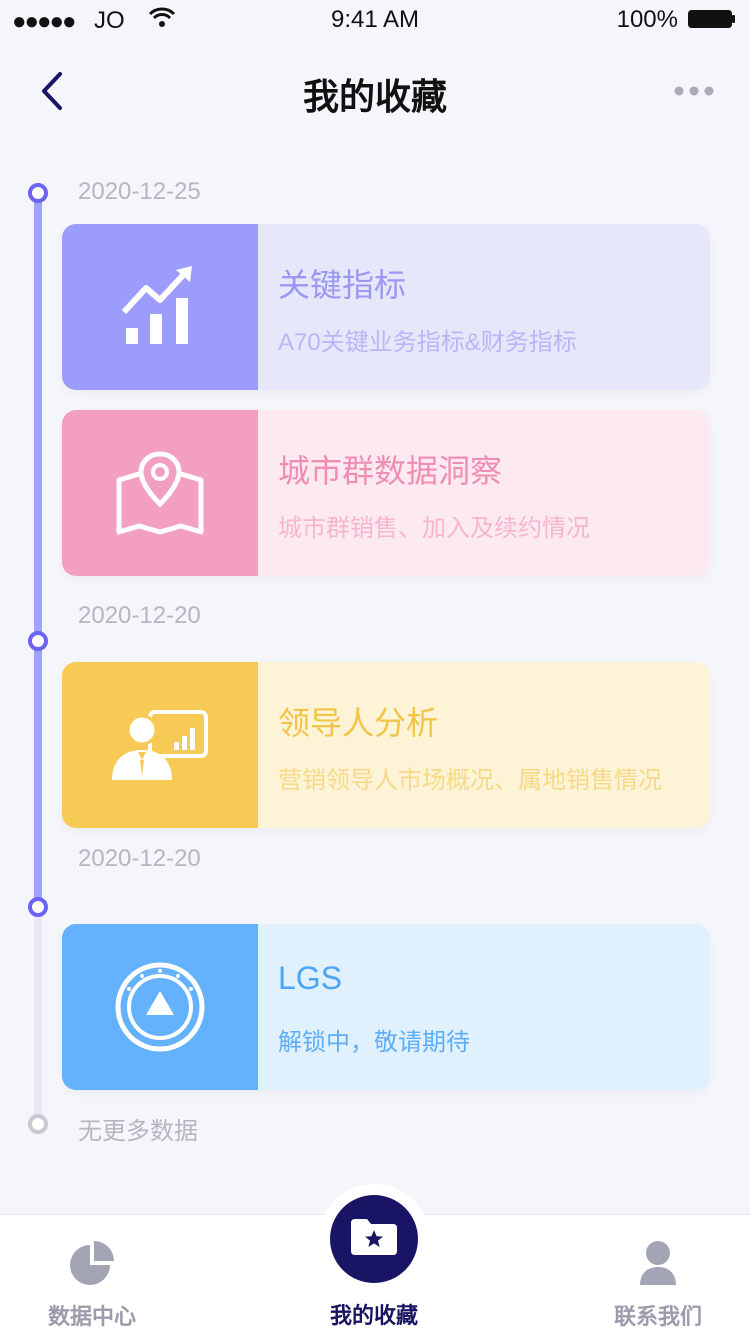 Image resolution: width=750 pixels, height=1335 pixels. I want to click on timeline-line-inactive, so click(38, 1016).